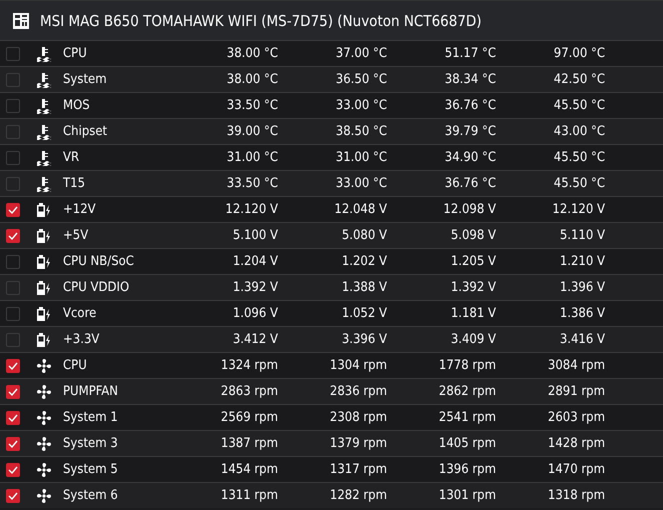 This screenshot has height=510, width=663. What do you see at coordinates (249, 495) in the screenshot?
I see `sensor-value: 1311 rpm` at bounding box center [249, 495].